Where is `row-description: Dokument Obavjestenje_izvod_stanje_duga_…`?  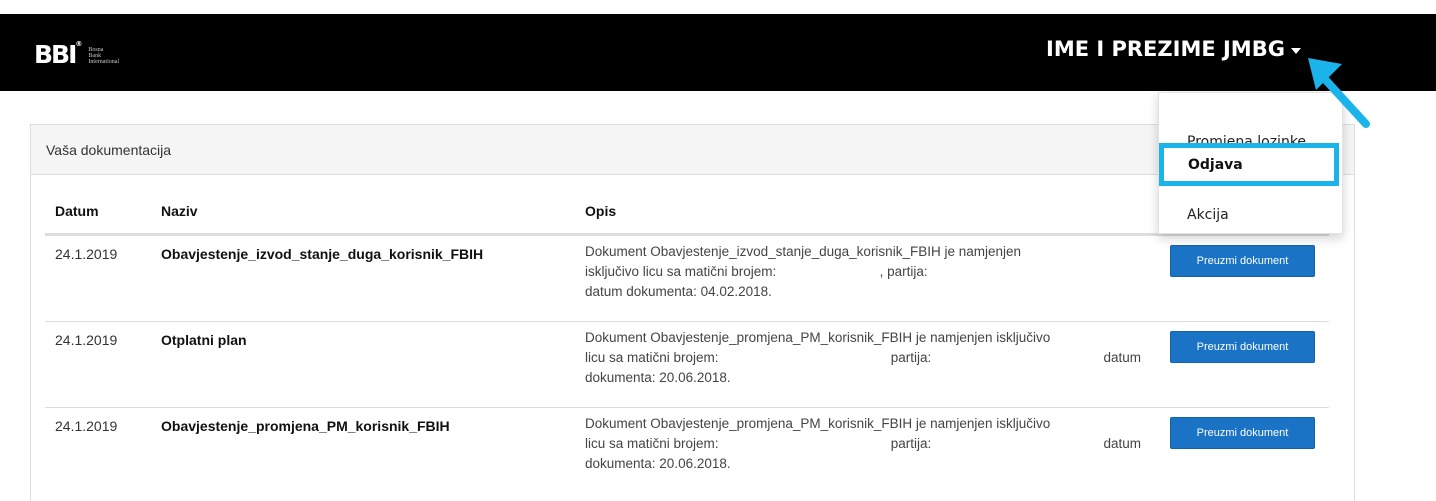
row-description: Dokument Obavjestenje_izvod_stanje_duga_… is located at coordinates (803, 271).